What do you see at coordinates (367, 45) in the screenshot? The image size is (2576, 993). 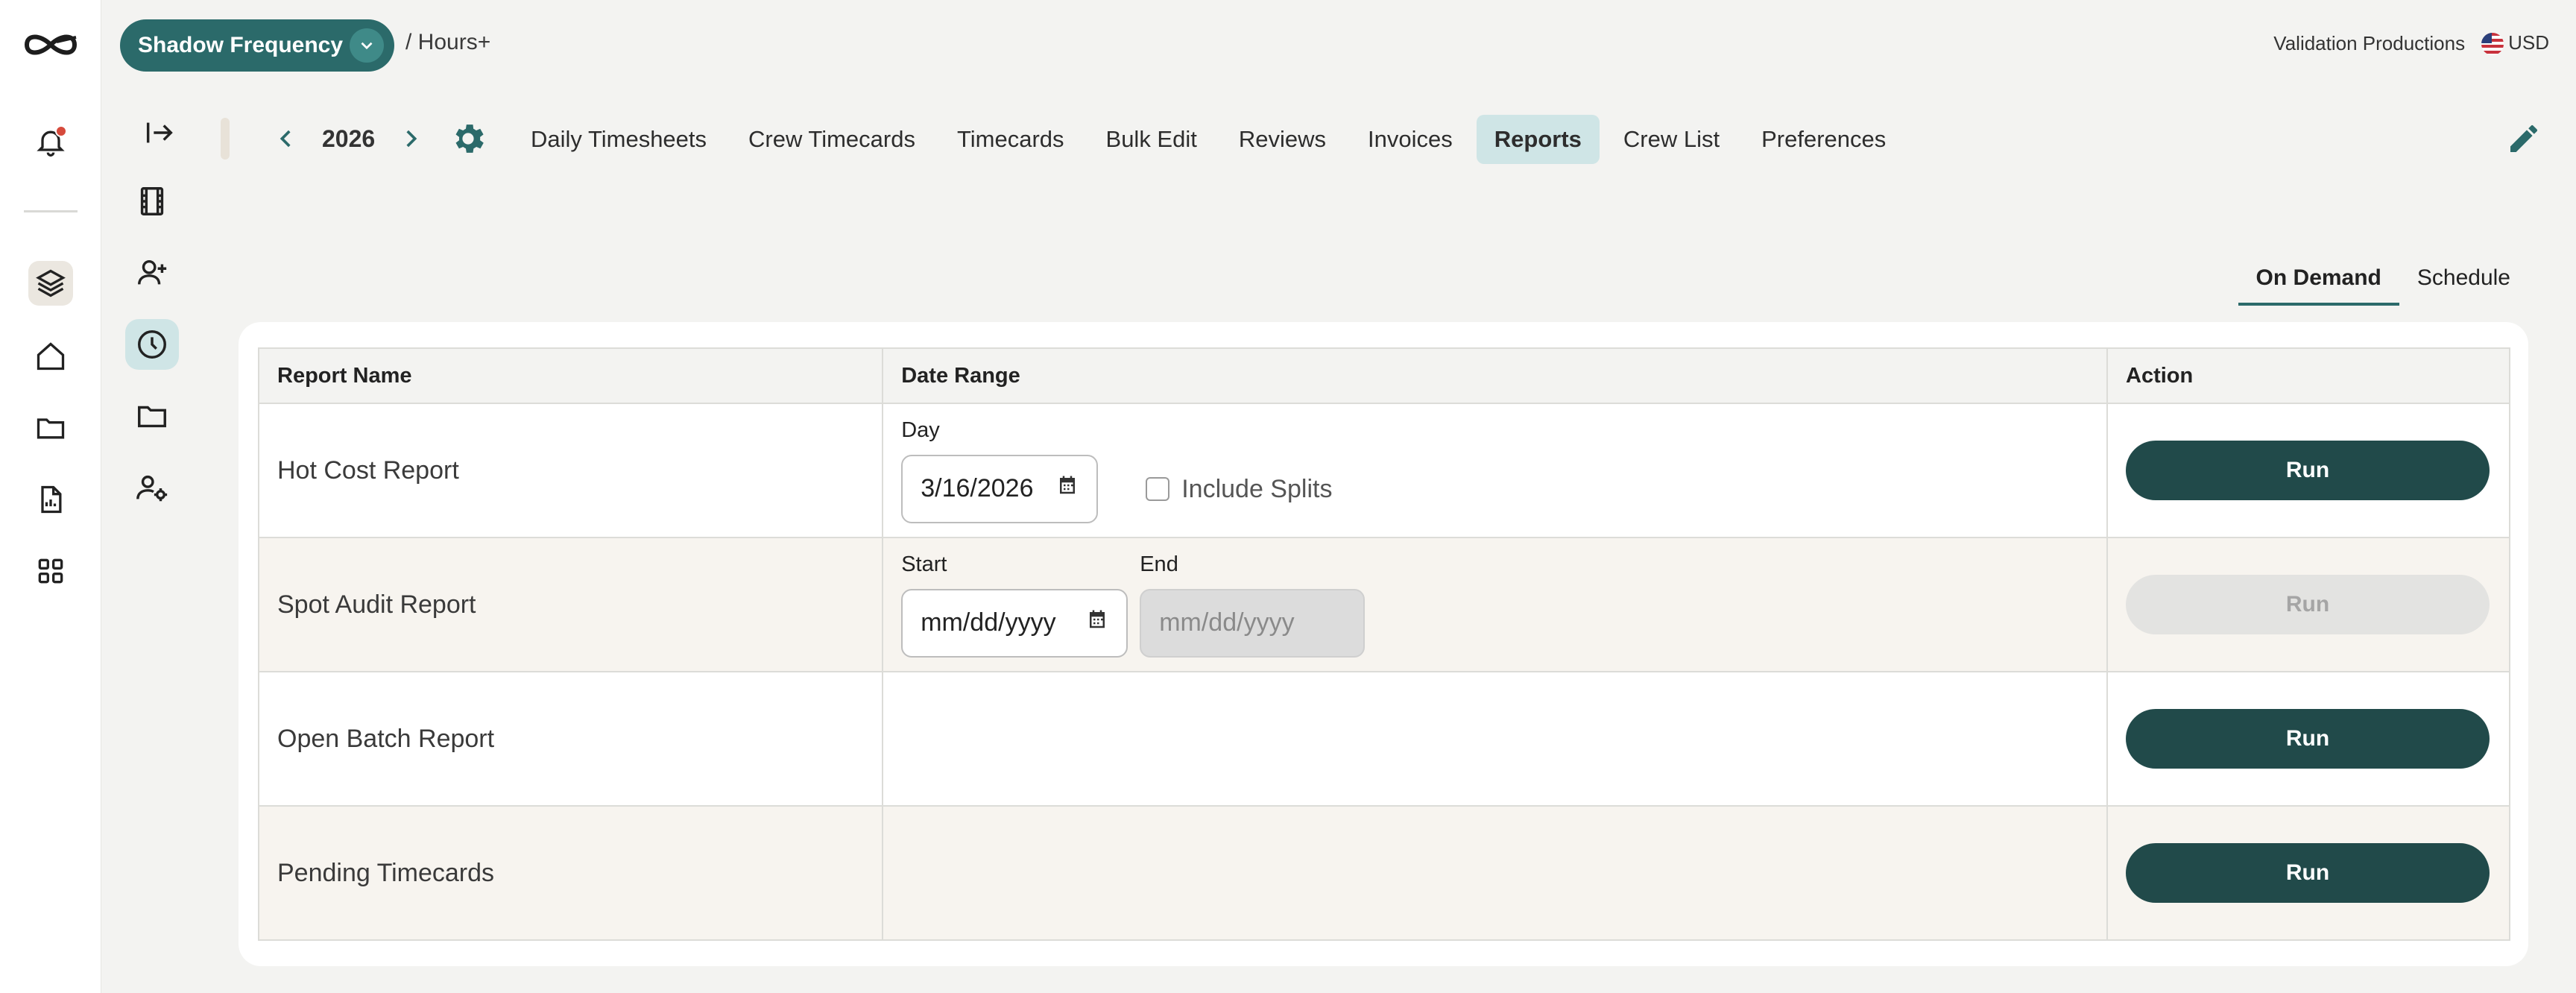 I see `chevron-down-icon` at bounding box center [367, 45].